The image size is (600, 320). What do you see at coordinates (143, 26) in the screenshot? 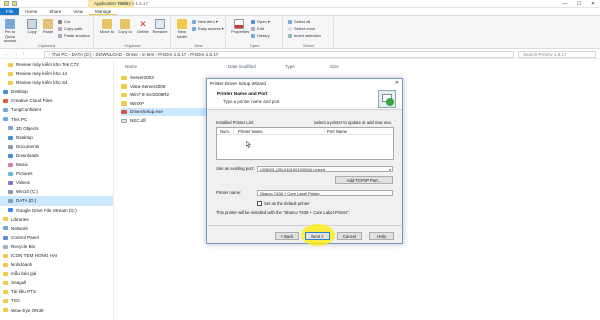
I see `delete-button: ✕ Delete` at bounding box center [143, 26].